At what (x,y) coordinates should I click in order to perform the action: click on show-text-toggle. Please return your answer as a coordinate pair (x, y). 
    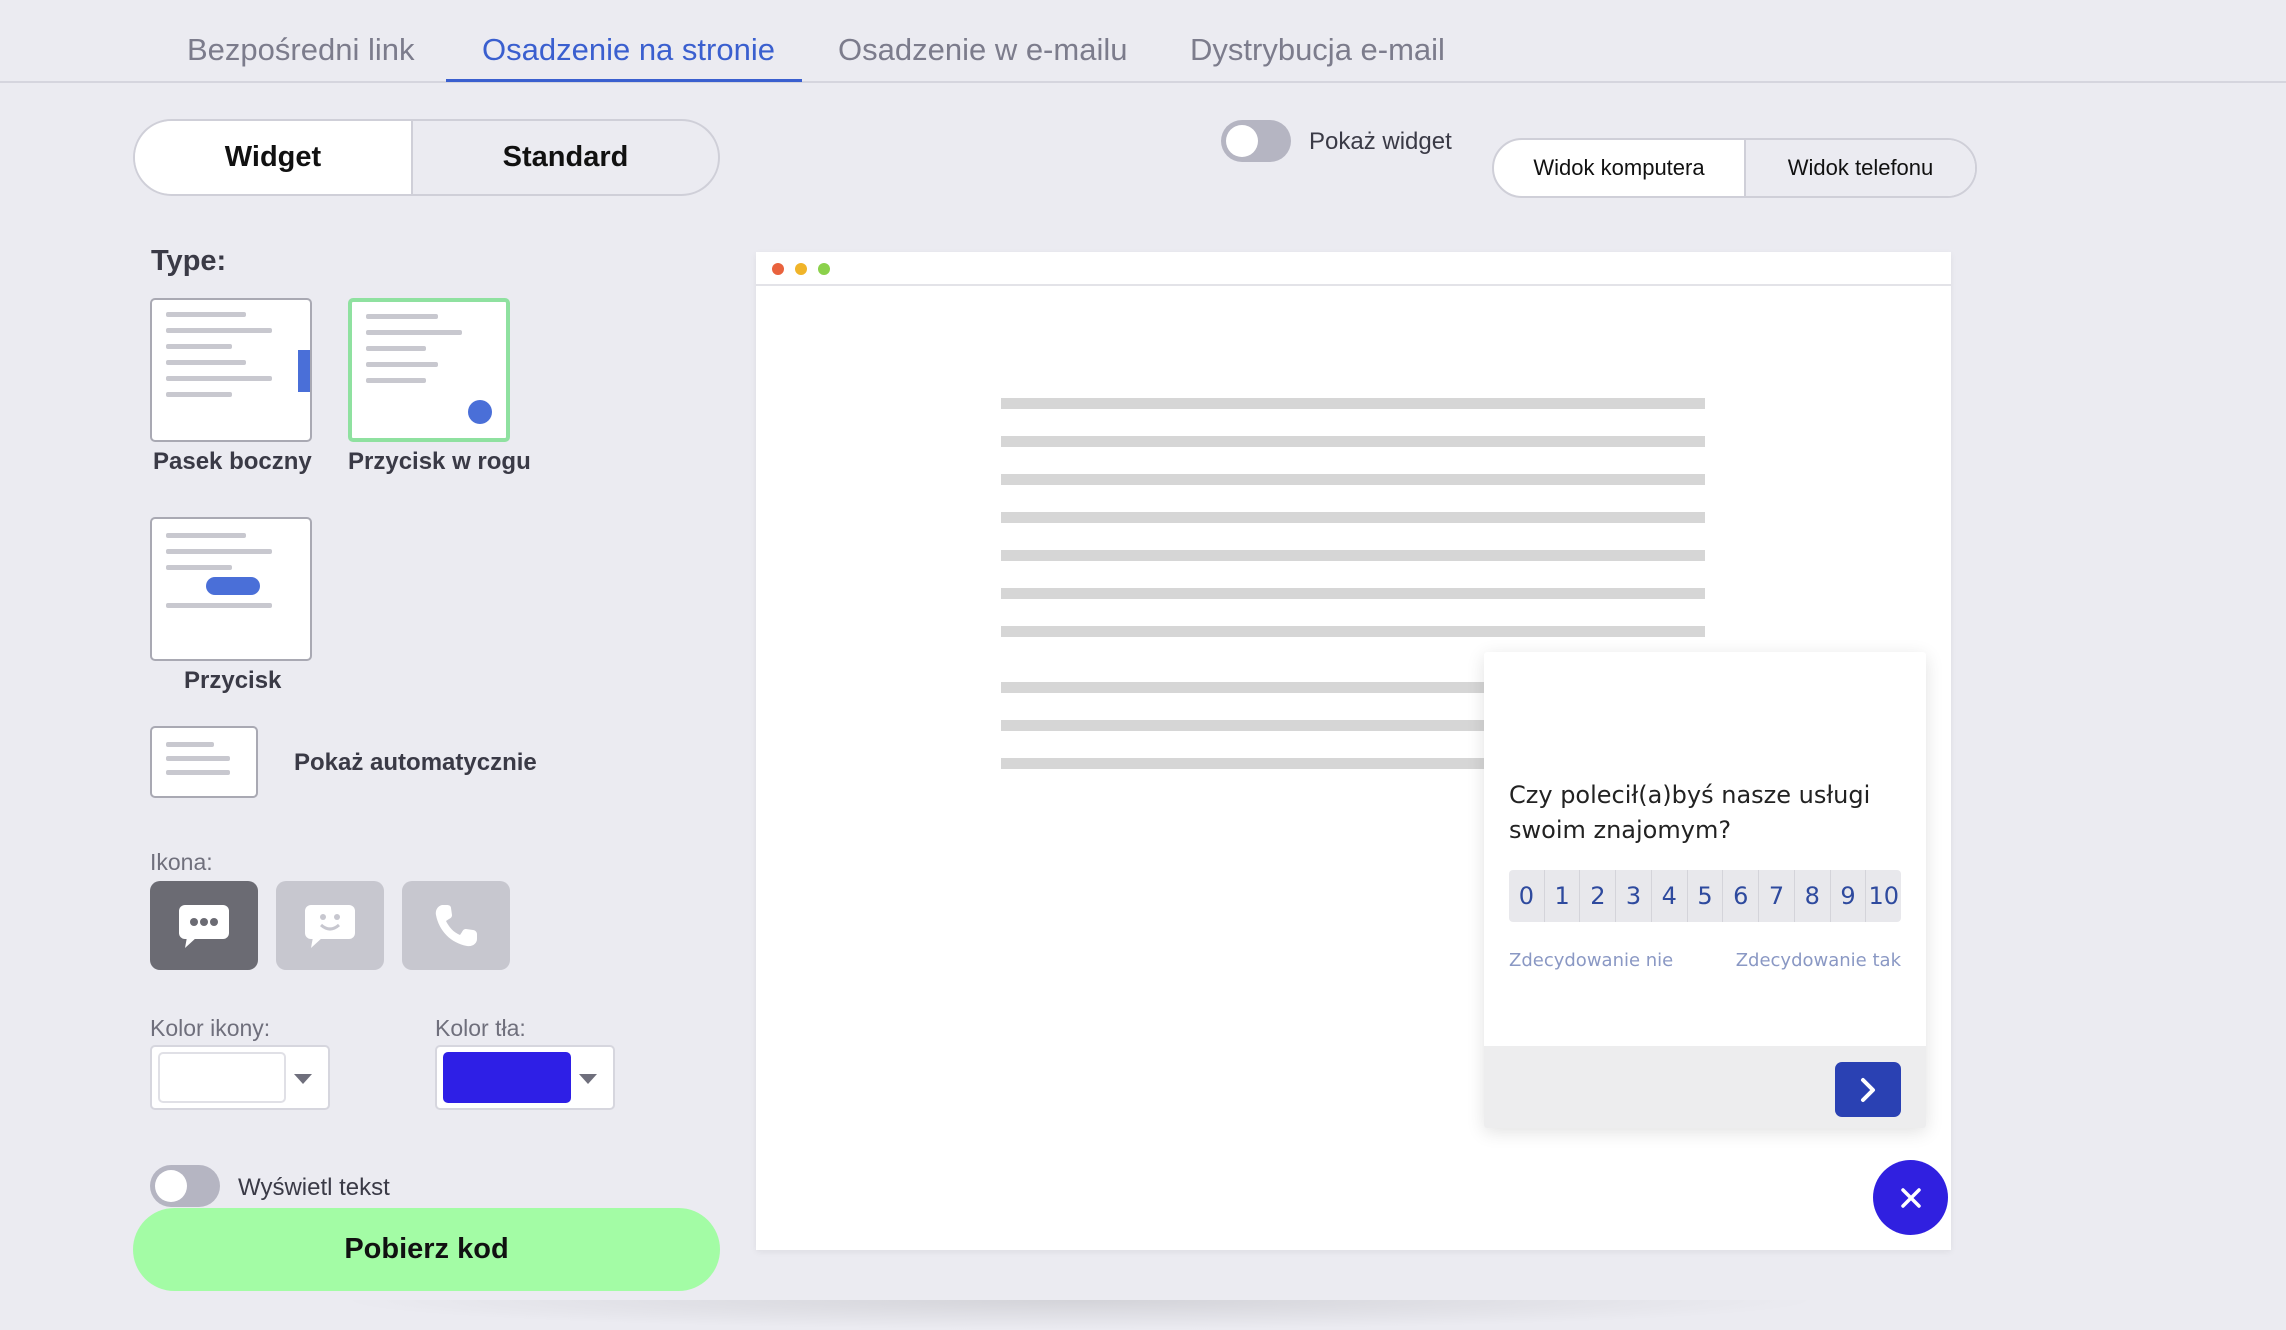
    Looking at the image, I should click on (185, 1186).